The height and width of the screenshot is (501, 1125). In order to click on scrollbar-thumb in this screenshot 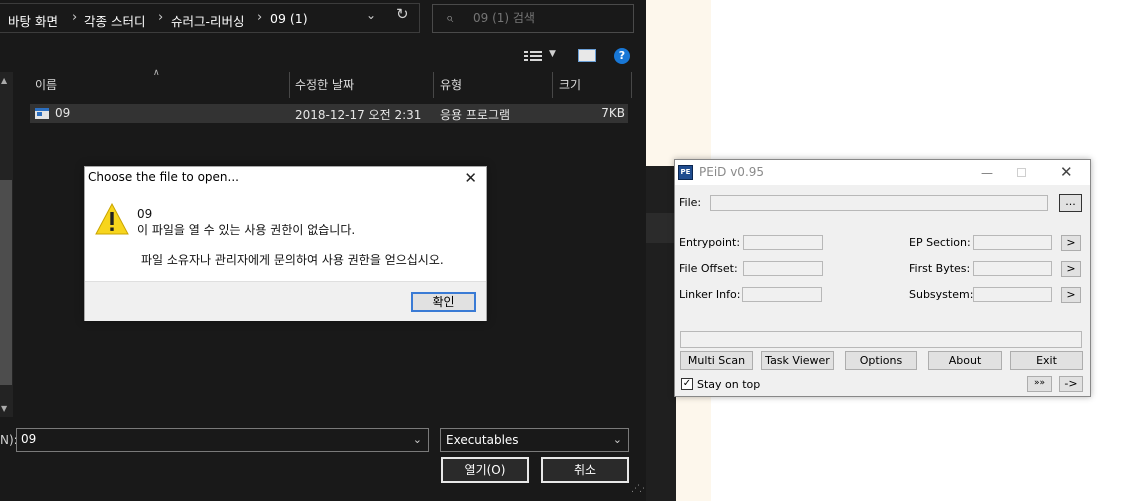, I will do `click(6, 282)`.